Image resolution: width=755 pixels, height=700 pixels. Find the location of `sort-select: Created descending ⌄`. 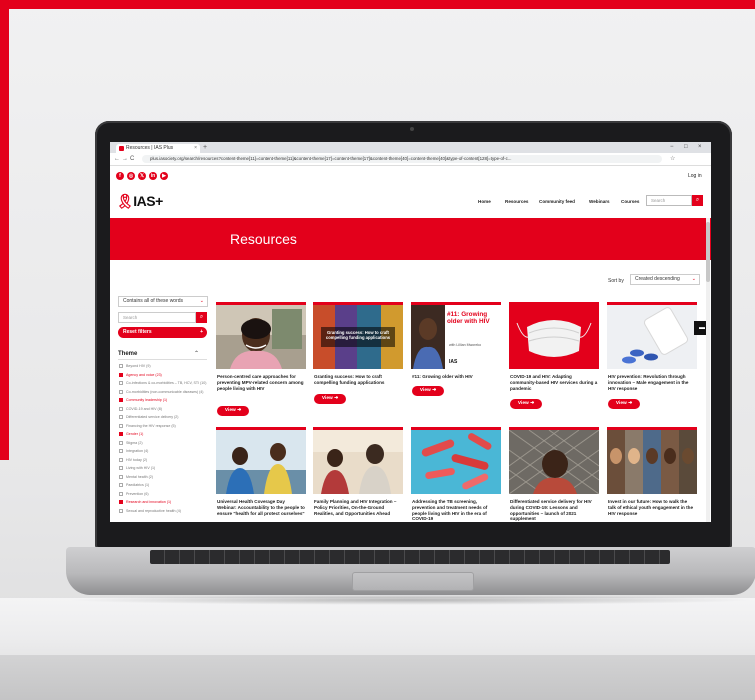

sort-select: Created descending ⌄ is located at coordinates (665, 279).